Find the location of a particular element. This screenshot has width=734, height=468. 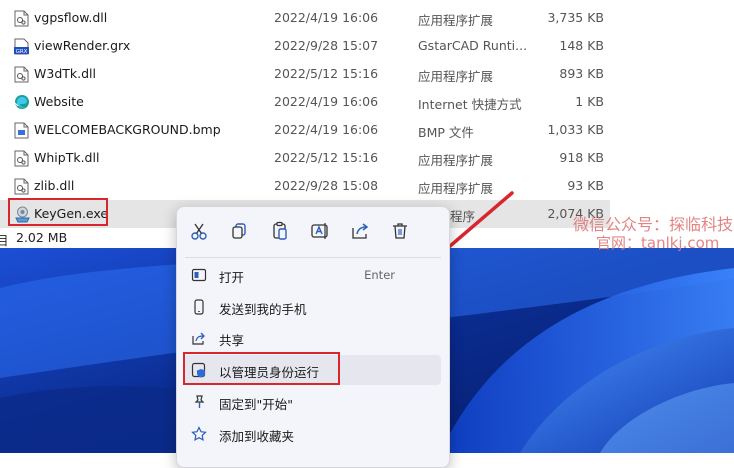

phone-icon is located at coordinates (199, 307).